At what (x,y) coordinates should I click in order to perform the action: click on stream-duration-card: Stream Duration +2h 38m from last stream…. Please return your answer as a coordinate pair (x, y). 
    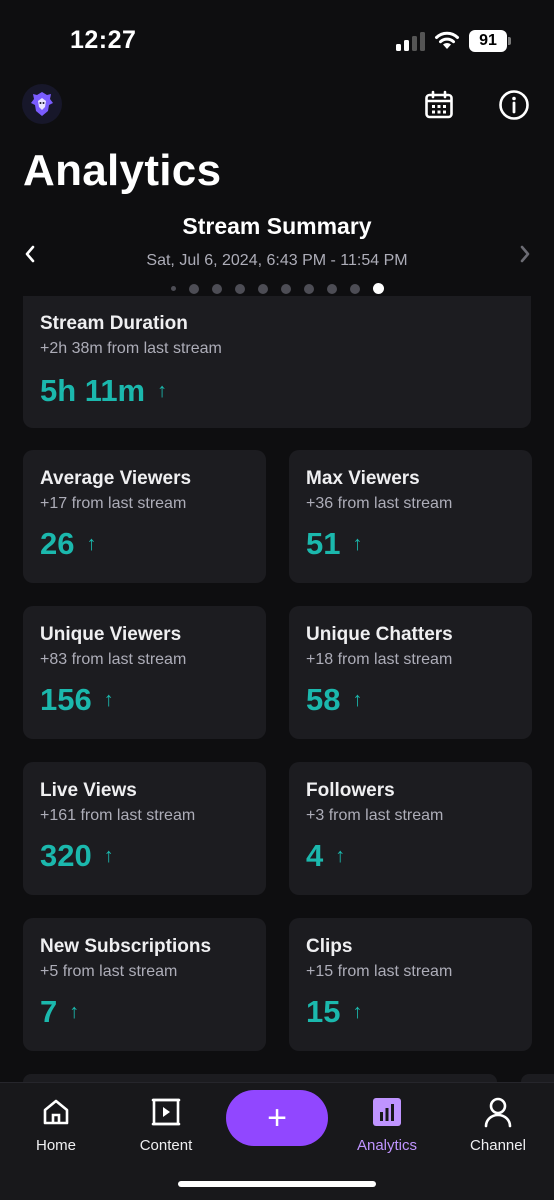
    Looking at the image, I should click on (277, 362).